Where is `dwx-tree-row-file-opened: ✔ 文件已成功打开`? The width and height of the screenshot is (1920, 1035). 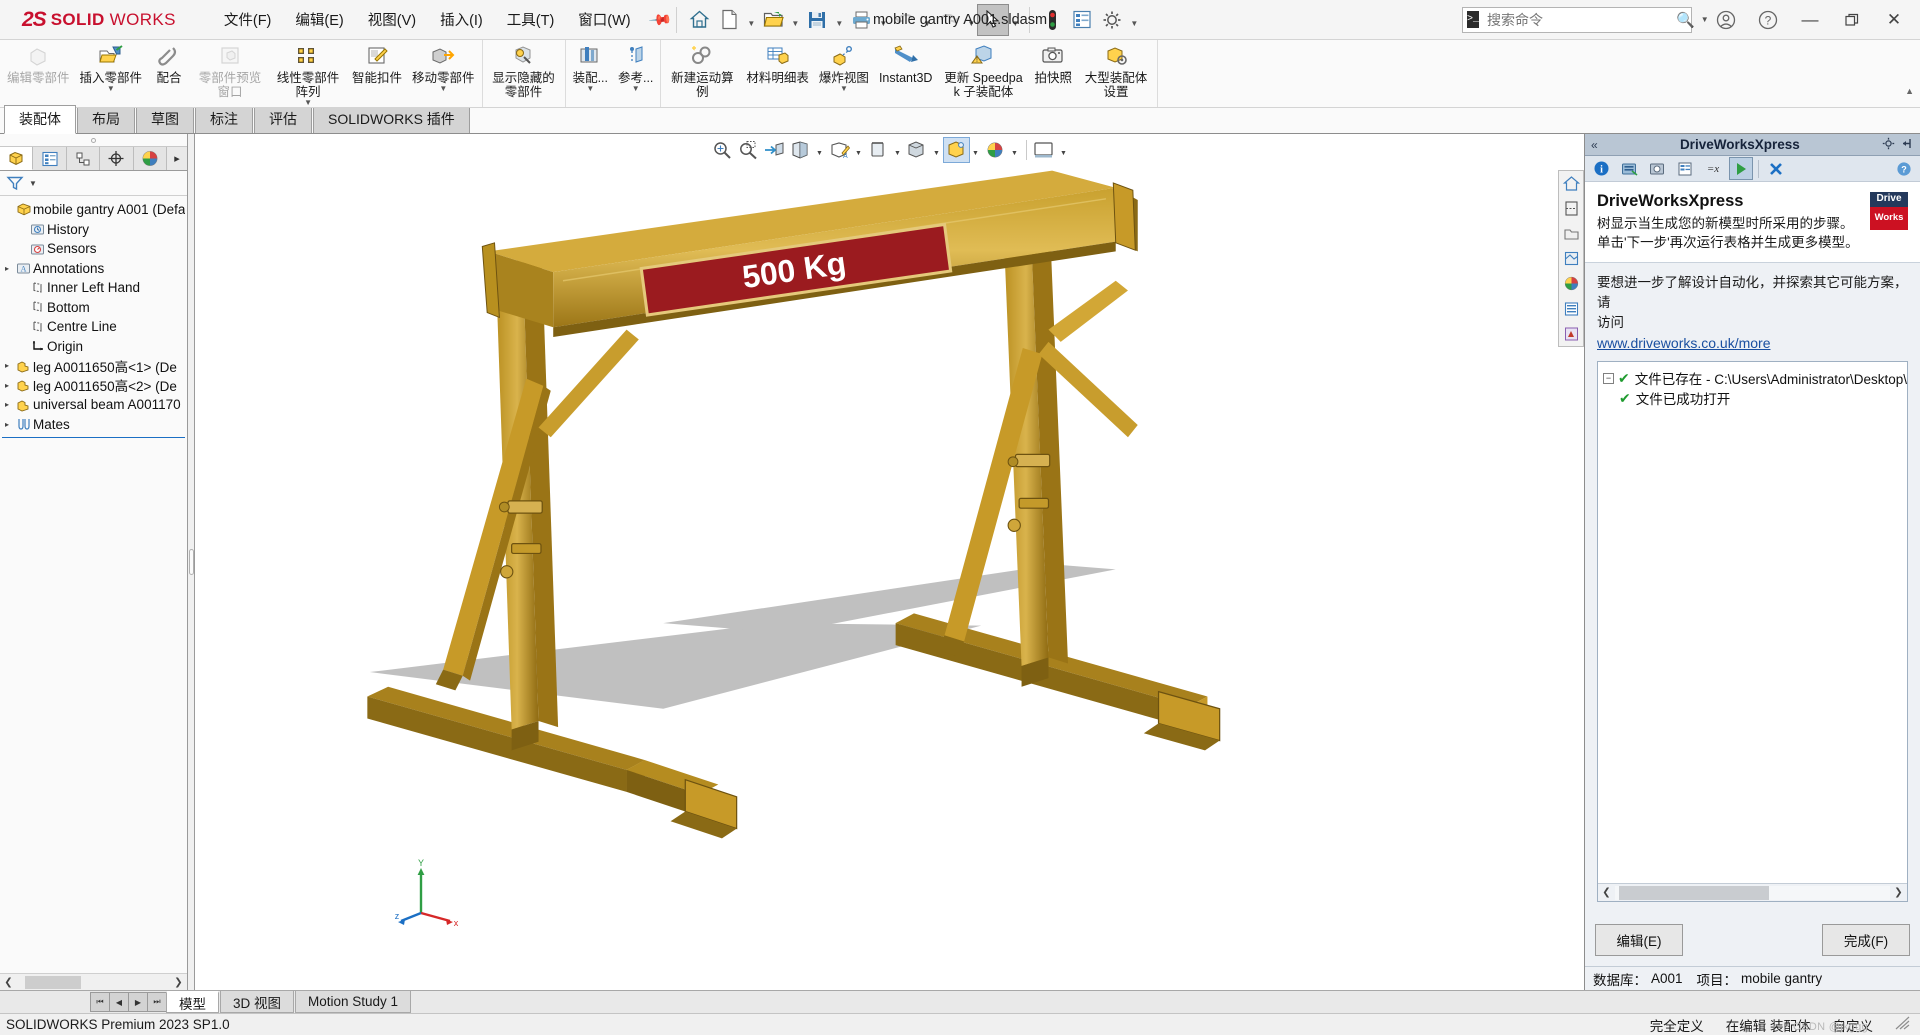
dwx-tree-row-file-opened: ✔ 文件已成功打开 is located at coordinates (1752, 398).